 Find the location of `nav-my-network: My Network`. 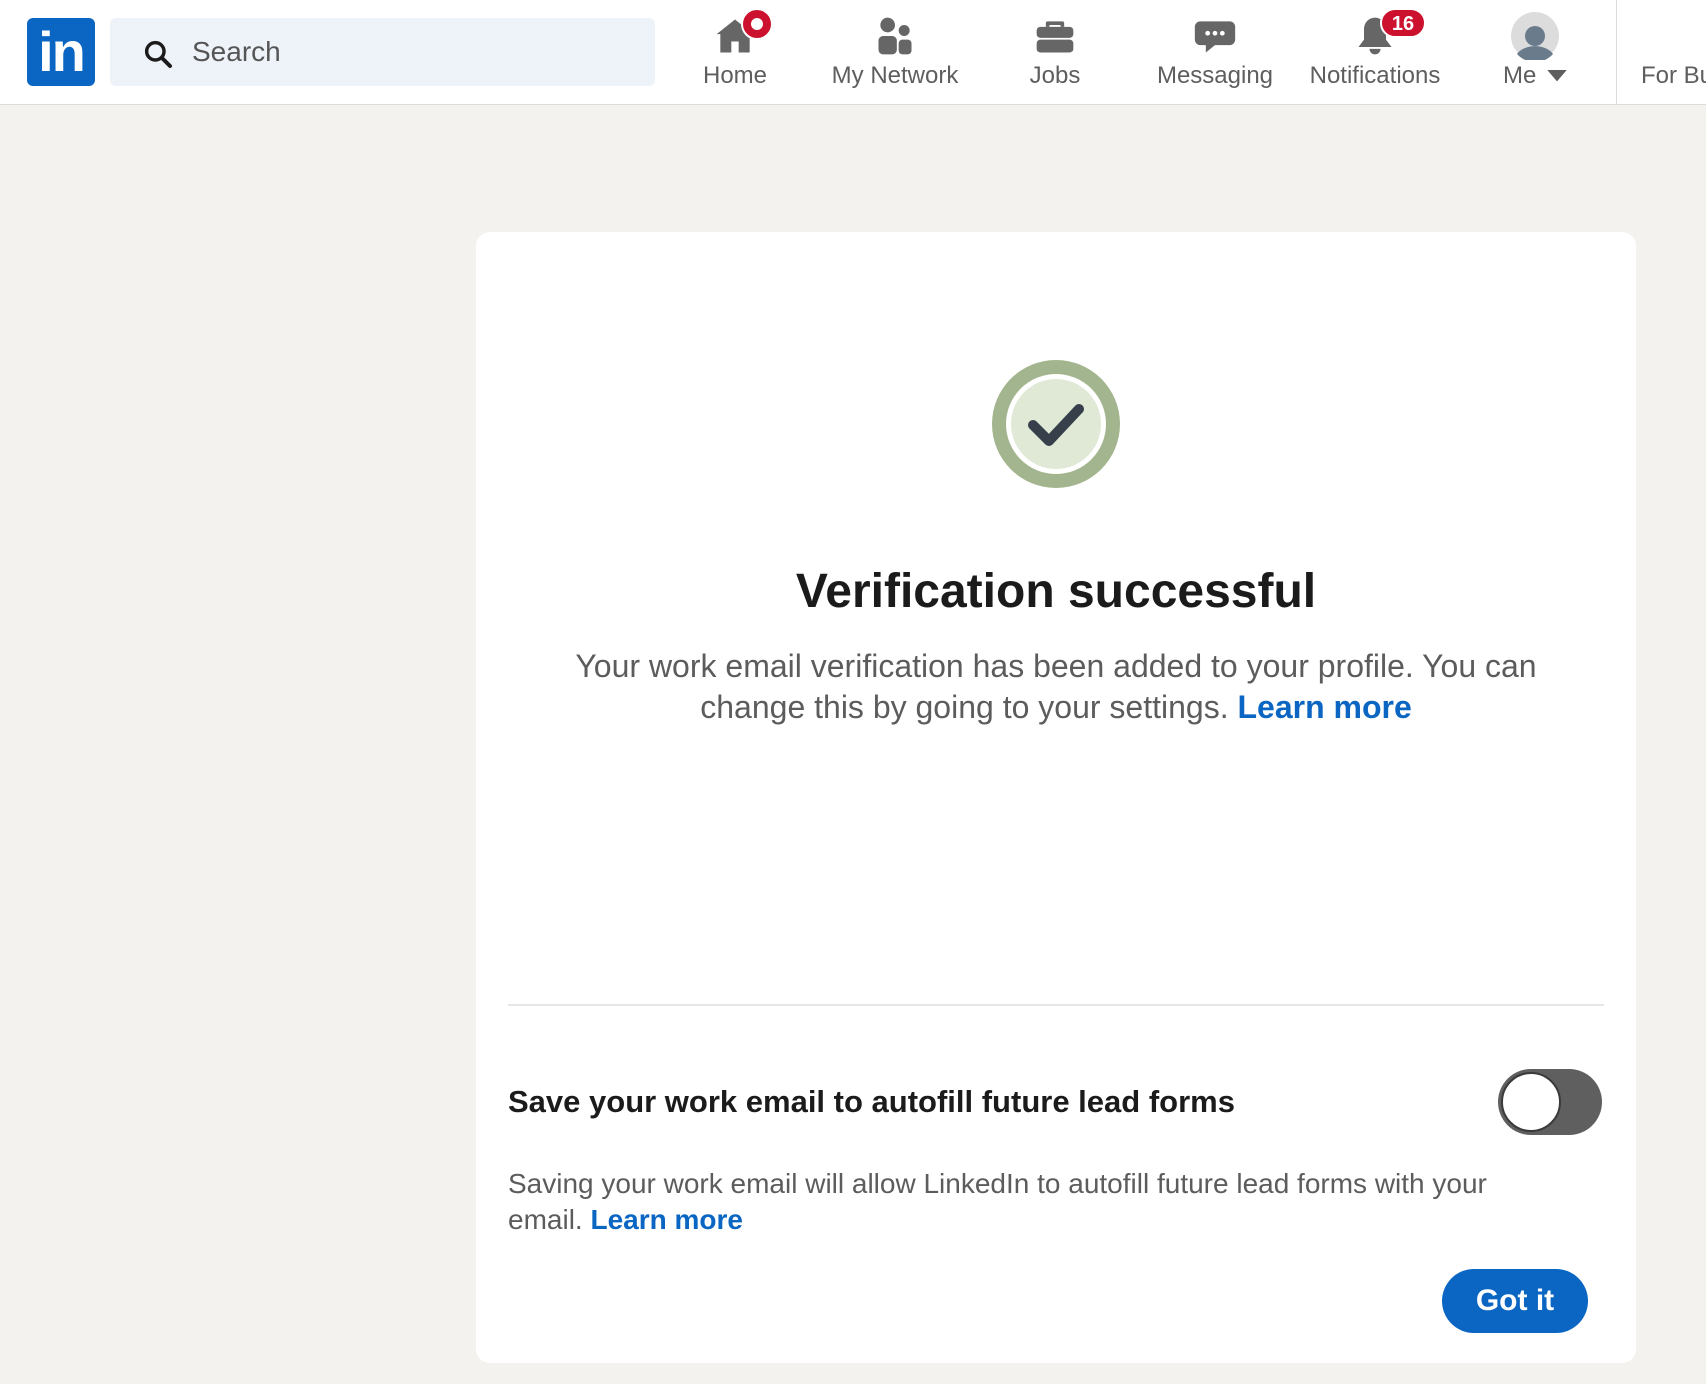

nav-my-network: My Network is located at coordinates (895, 52).